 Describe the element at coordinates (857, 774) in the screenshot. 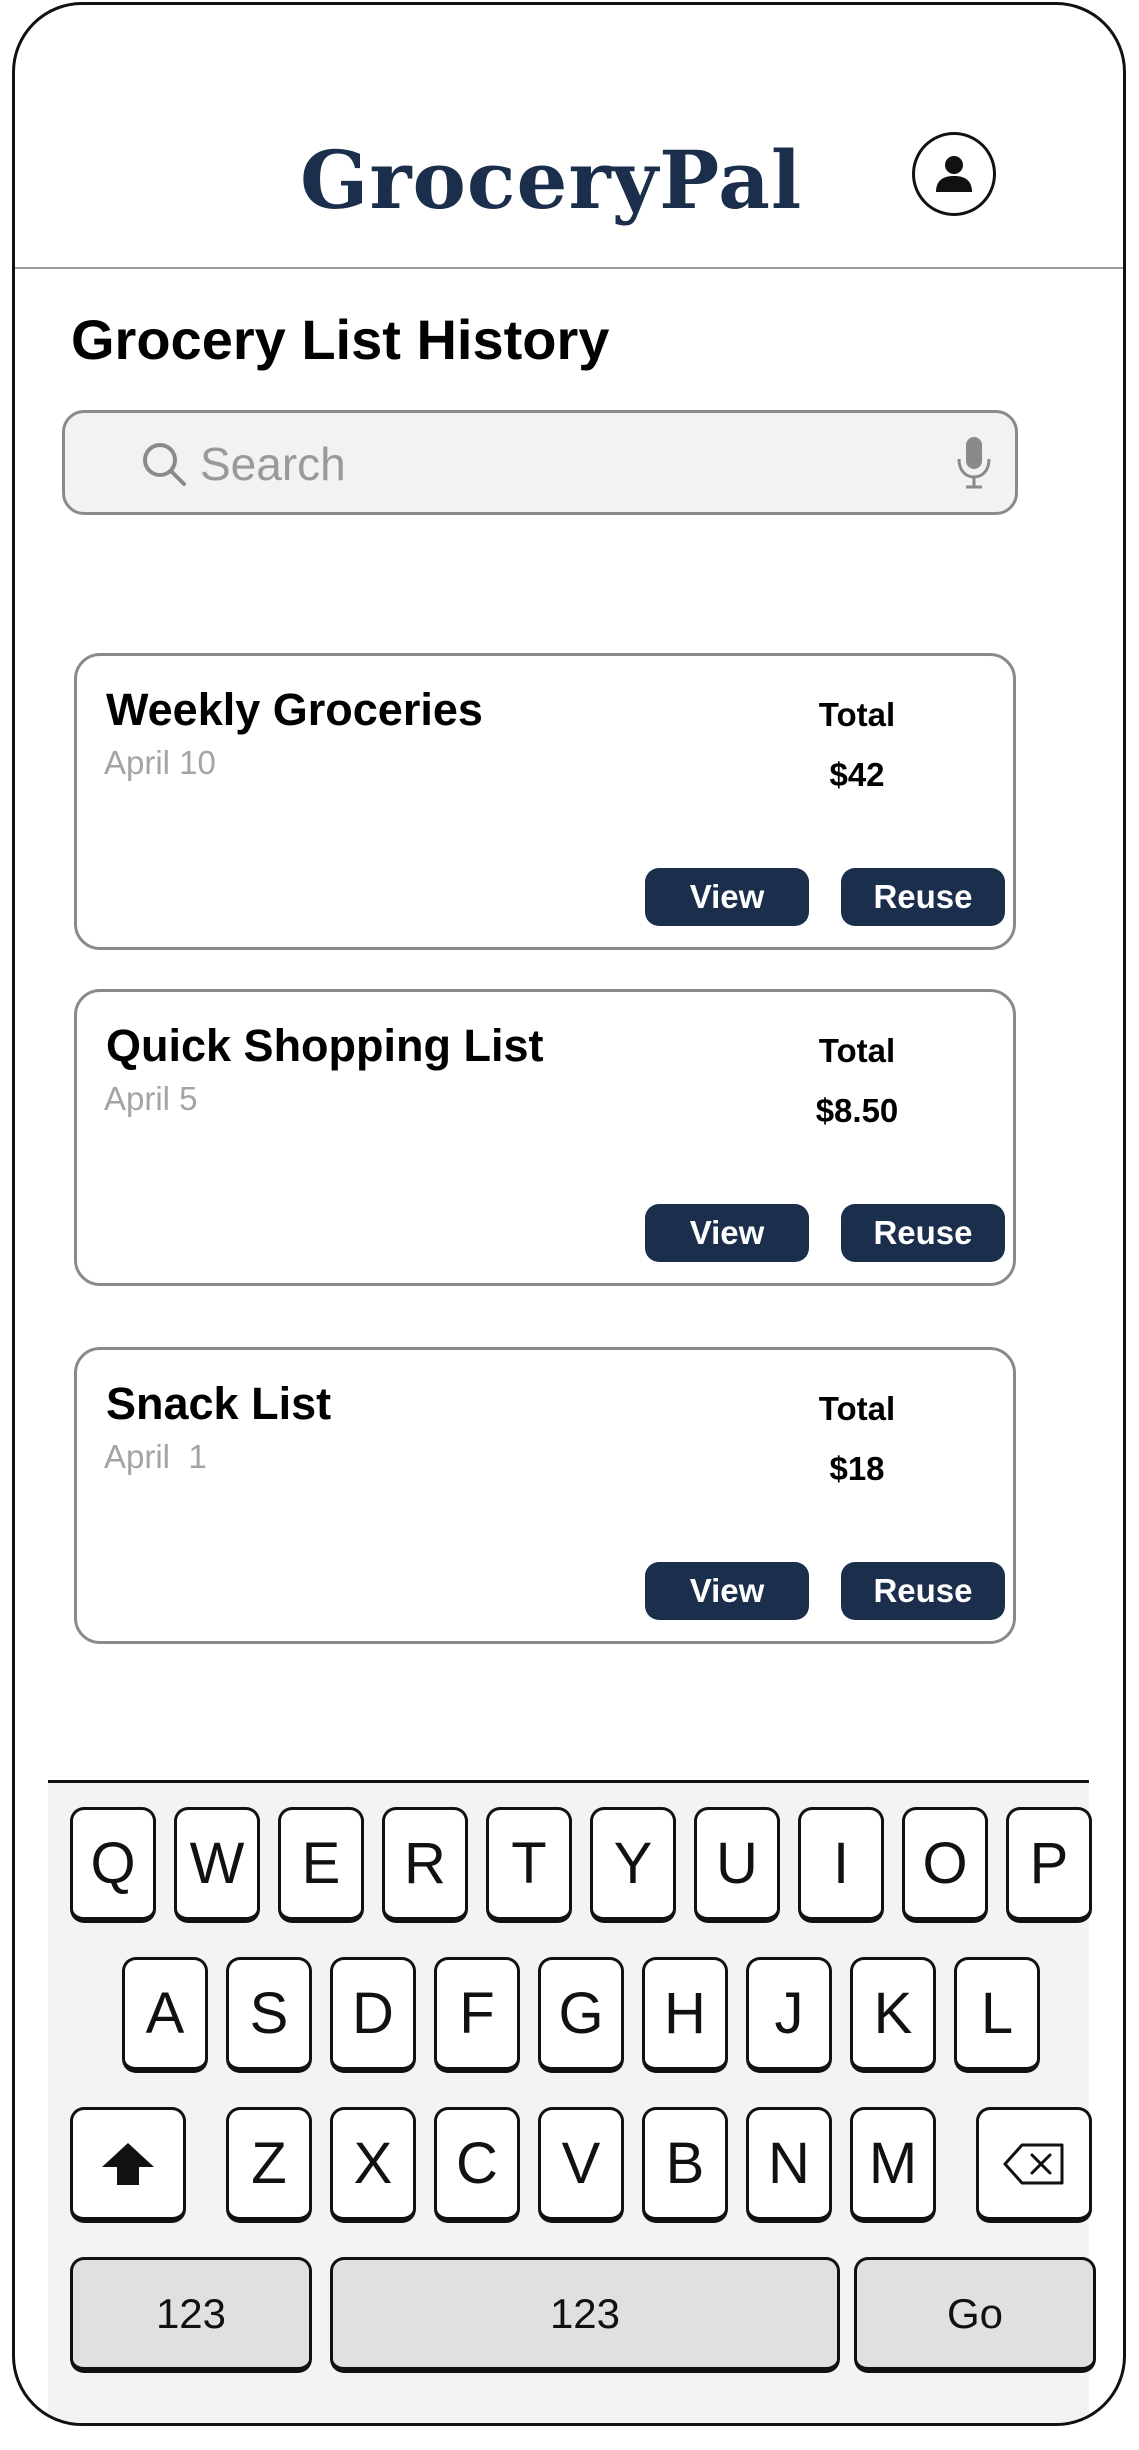

I see `total-value: $42` at that location.